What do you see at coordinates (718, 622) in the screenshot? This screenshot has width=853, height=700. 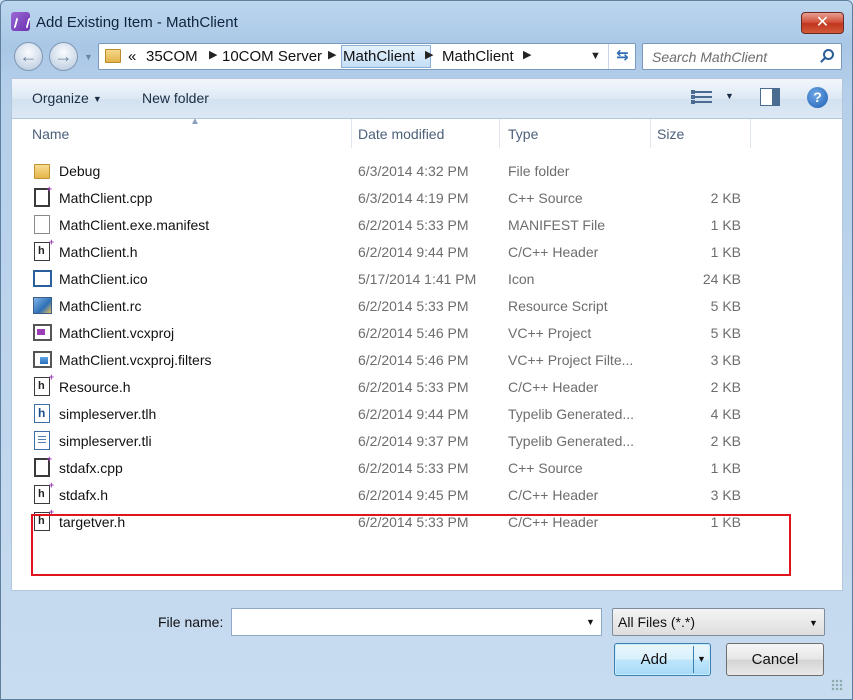 I see `file-type-filter-select: All Files (*.*) ▼` at bounding box center [718, 622].